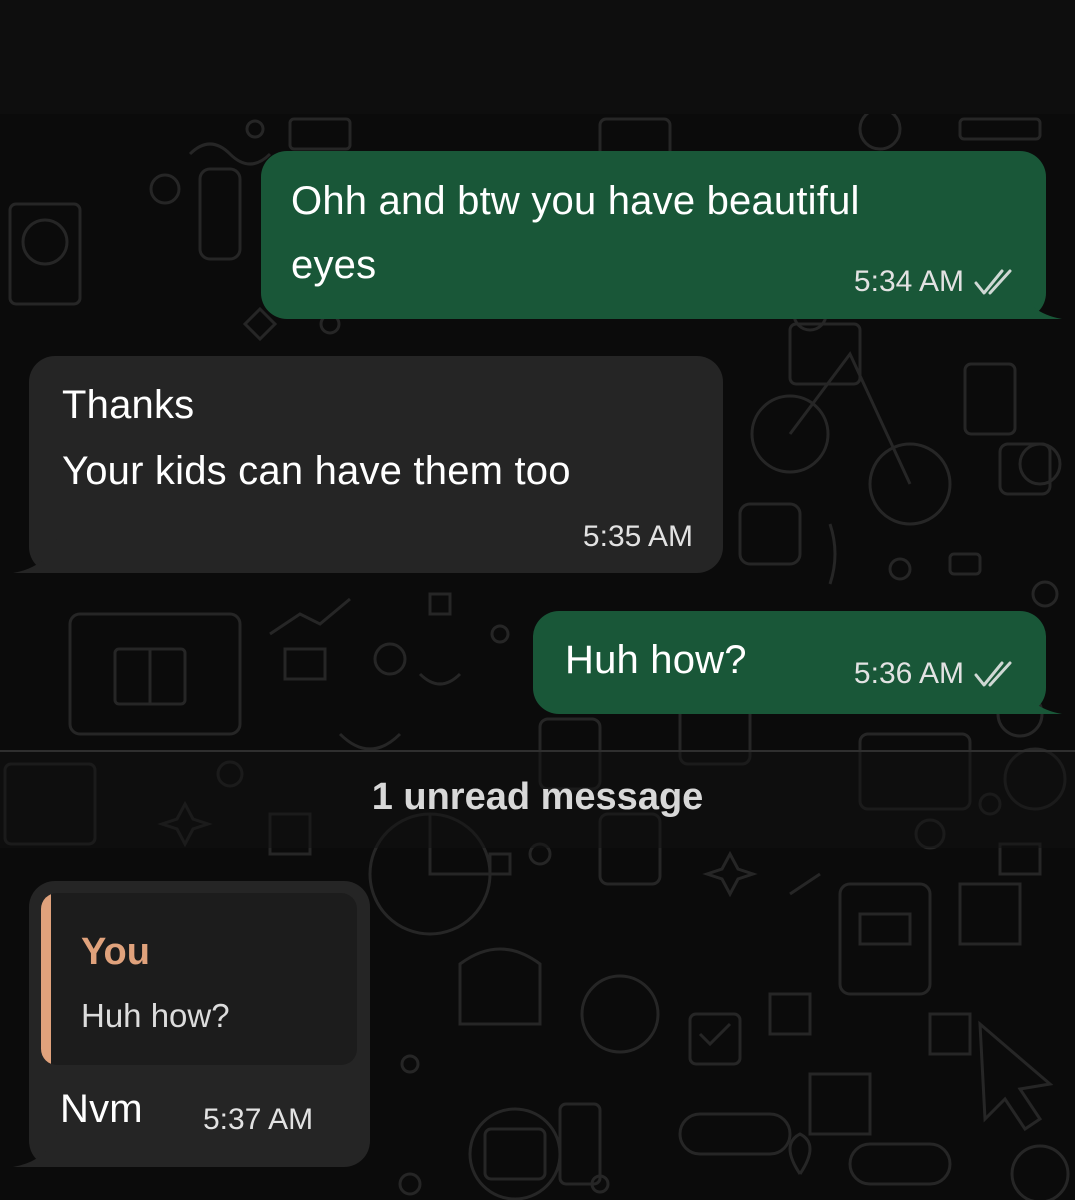 Image resolution: width=1075 pixels, height=1200 pixels. I want to click on message-meta: 5:34 AM, so click(936, 282).